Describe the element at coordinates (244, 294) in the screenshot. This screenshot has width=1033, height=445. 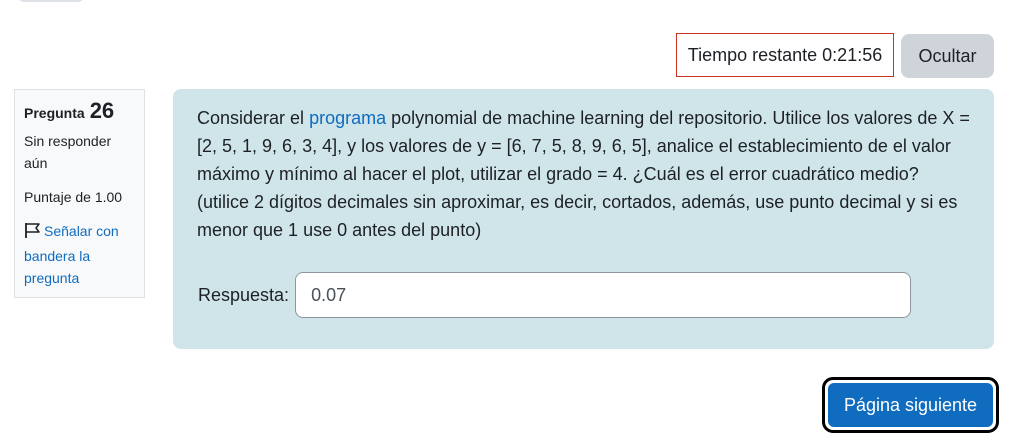
I see `answer-label: Respuesta:` at that location.